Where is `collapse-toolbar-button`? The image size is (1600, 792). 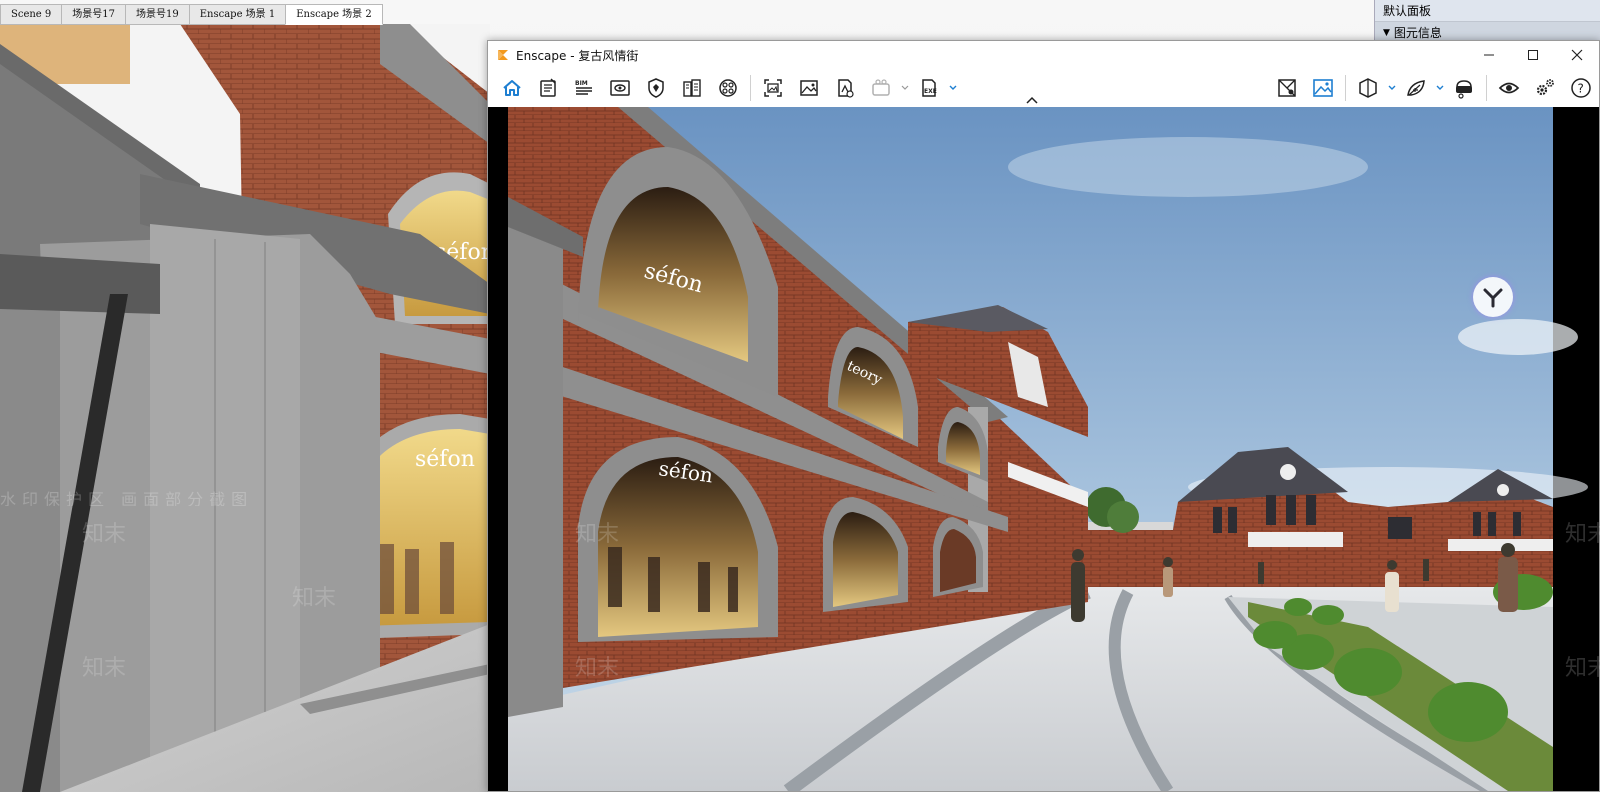
collapse-toolbar-button is located at coordinates (1032, 100).